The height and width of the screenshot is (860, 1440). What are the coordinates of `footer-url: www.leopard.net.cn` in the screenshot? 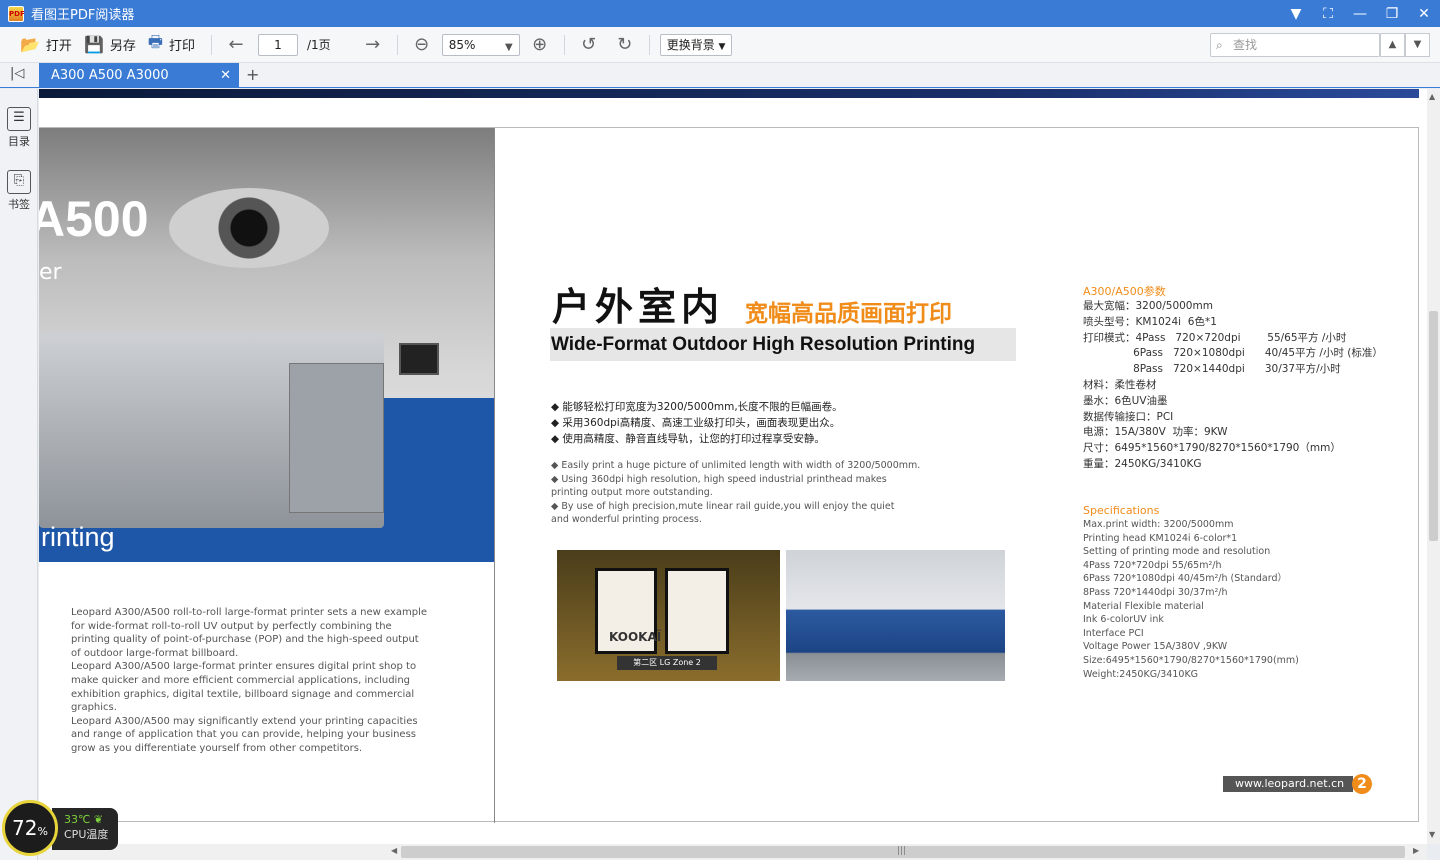 It's located at (1288, 784).